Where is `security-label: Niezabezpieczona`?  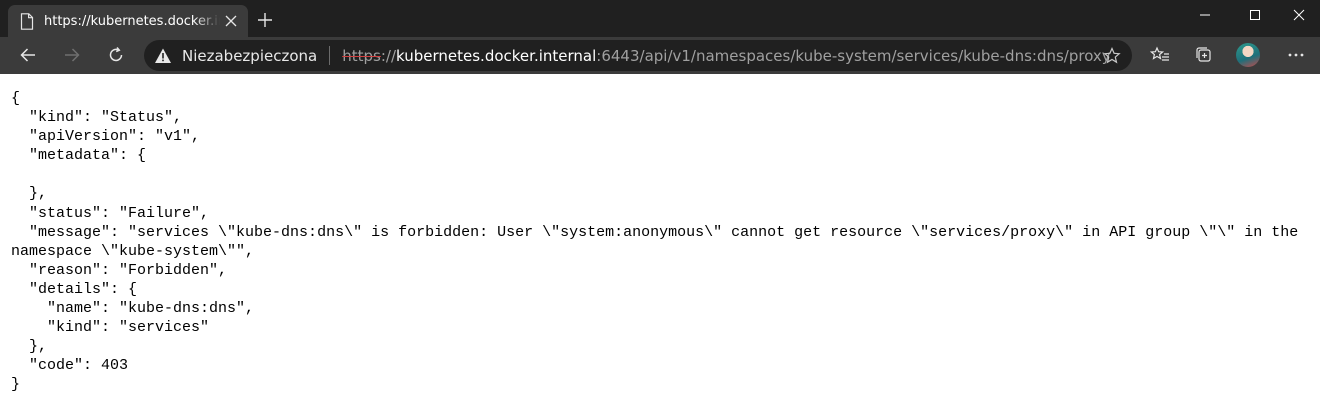 security-label: Niezabezpieczona is located at coordinates (249, 56).